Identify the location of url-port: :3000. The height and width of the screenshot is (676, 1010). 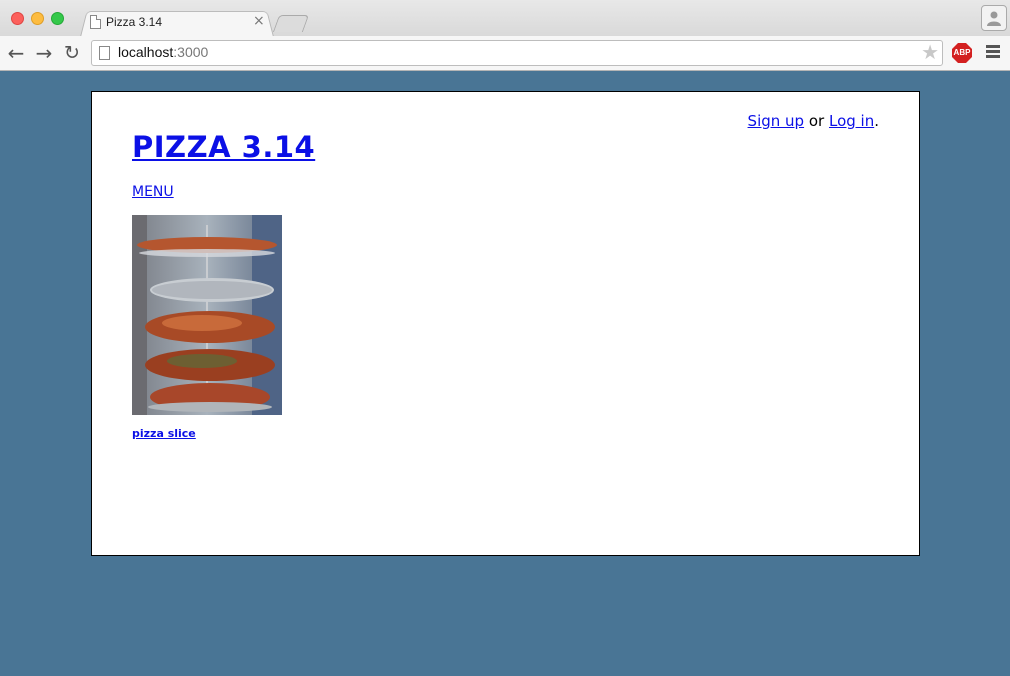
(191, 52).